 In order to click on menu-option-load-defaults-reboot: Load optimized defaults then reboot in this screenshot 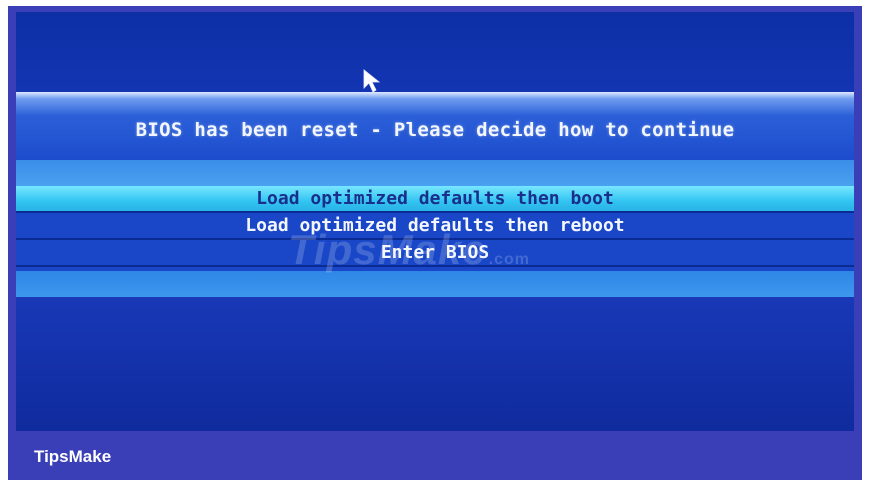, I will do `click(435, 225)`.